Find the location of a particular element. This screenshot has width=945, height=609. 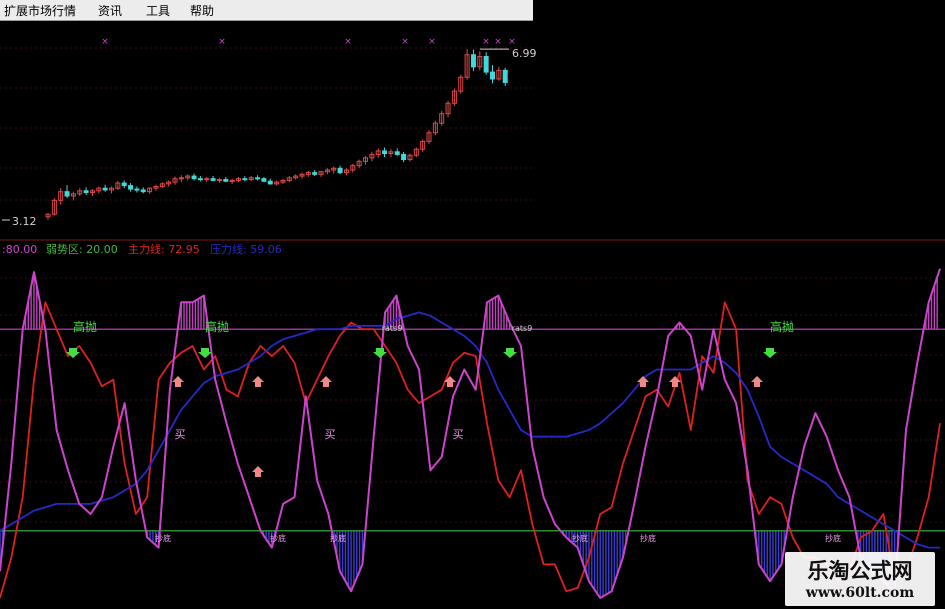

low-price-label: 3.12 is located at coordinates (24, 221).